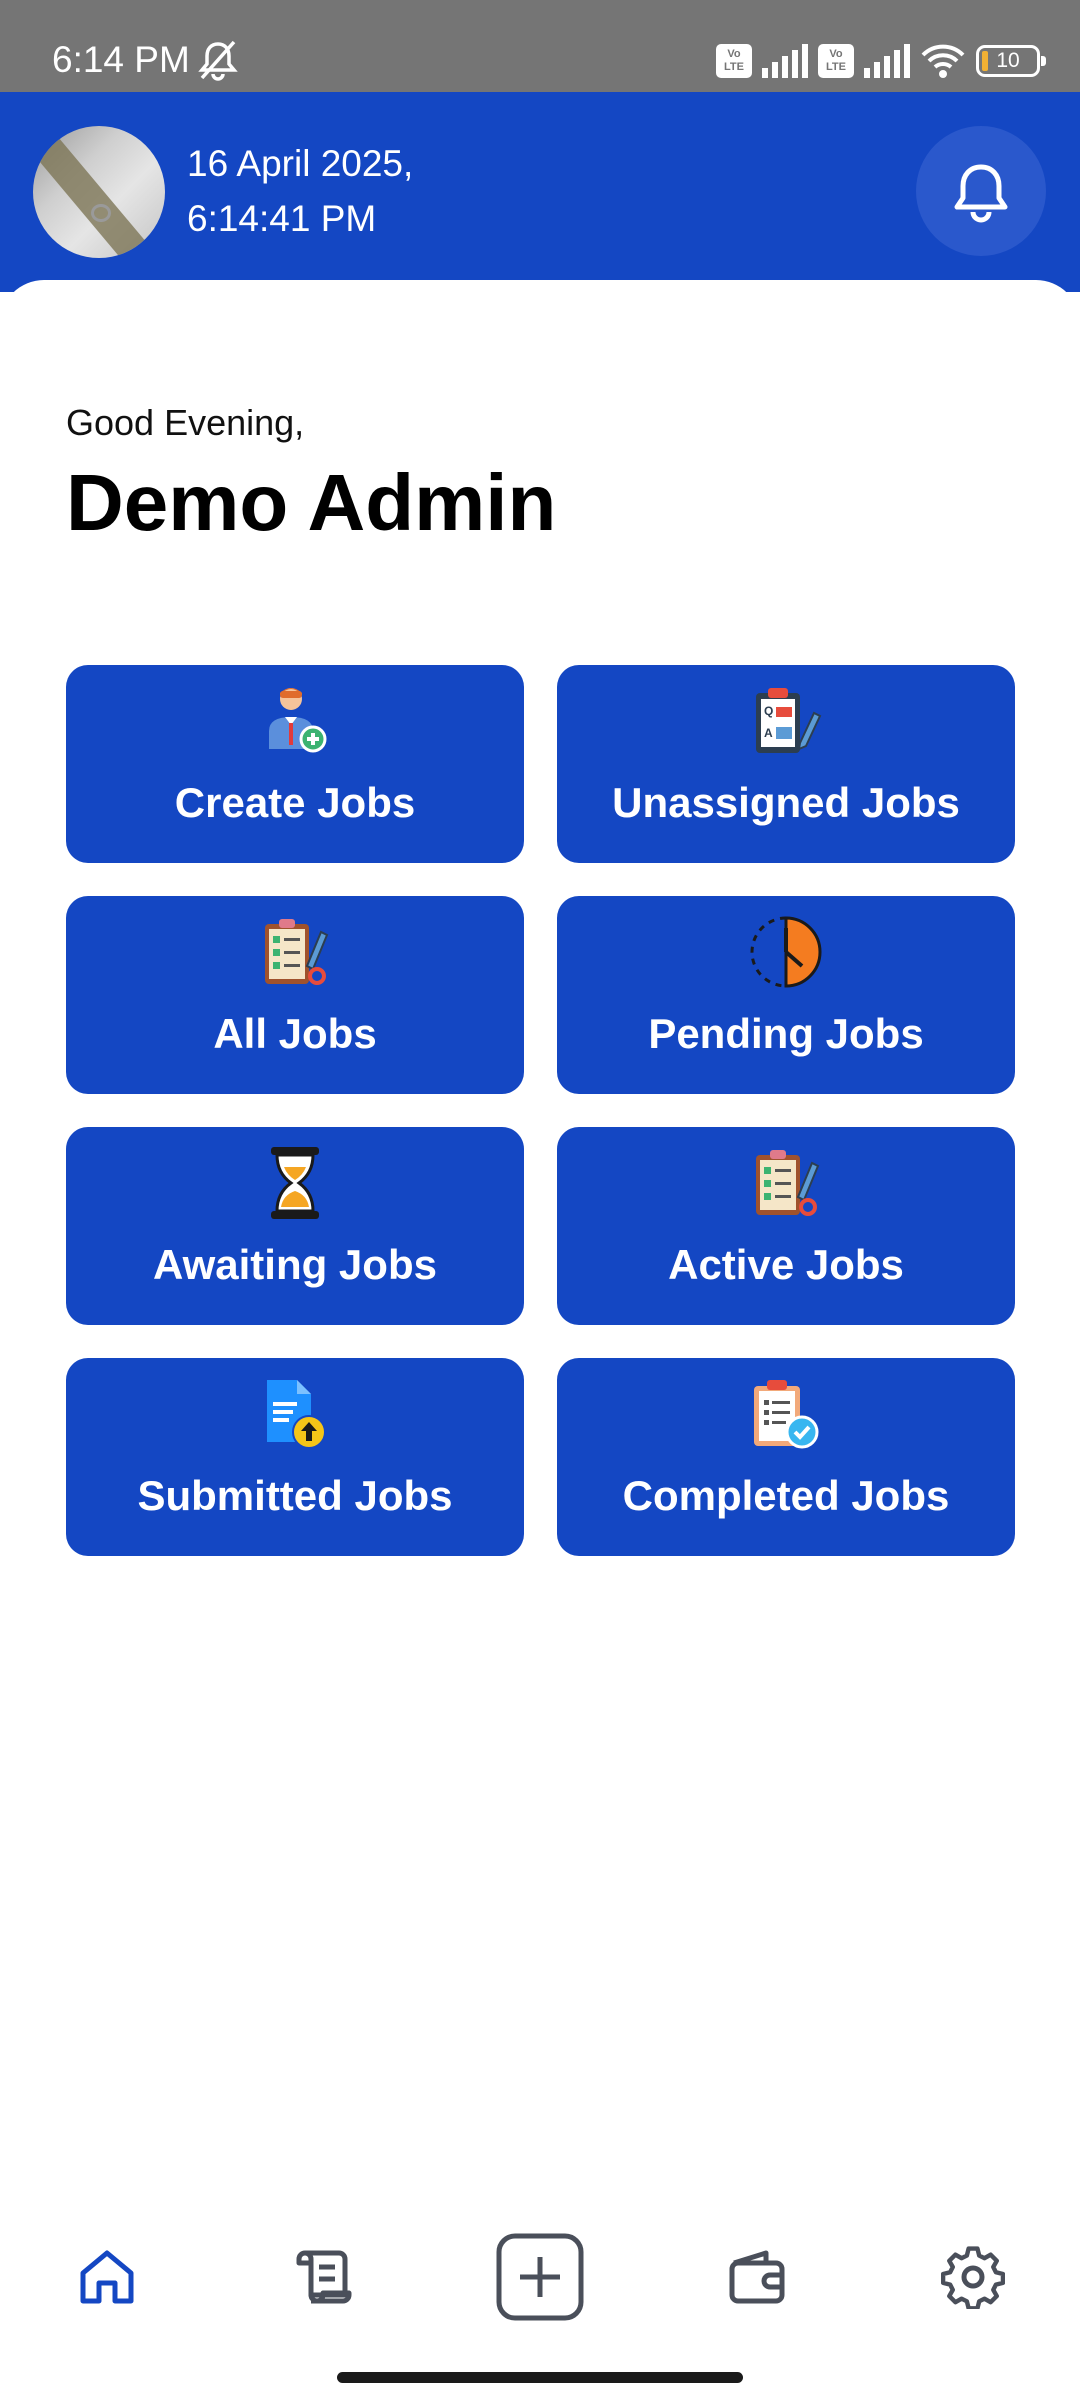  Describe the element at coordinates (786, 764) in the screenshot. I see `unassigned-jobs-tile: Q A Unassigned Jobs` at that location.